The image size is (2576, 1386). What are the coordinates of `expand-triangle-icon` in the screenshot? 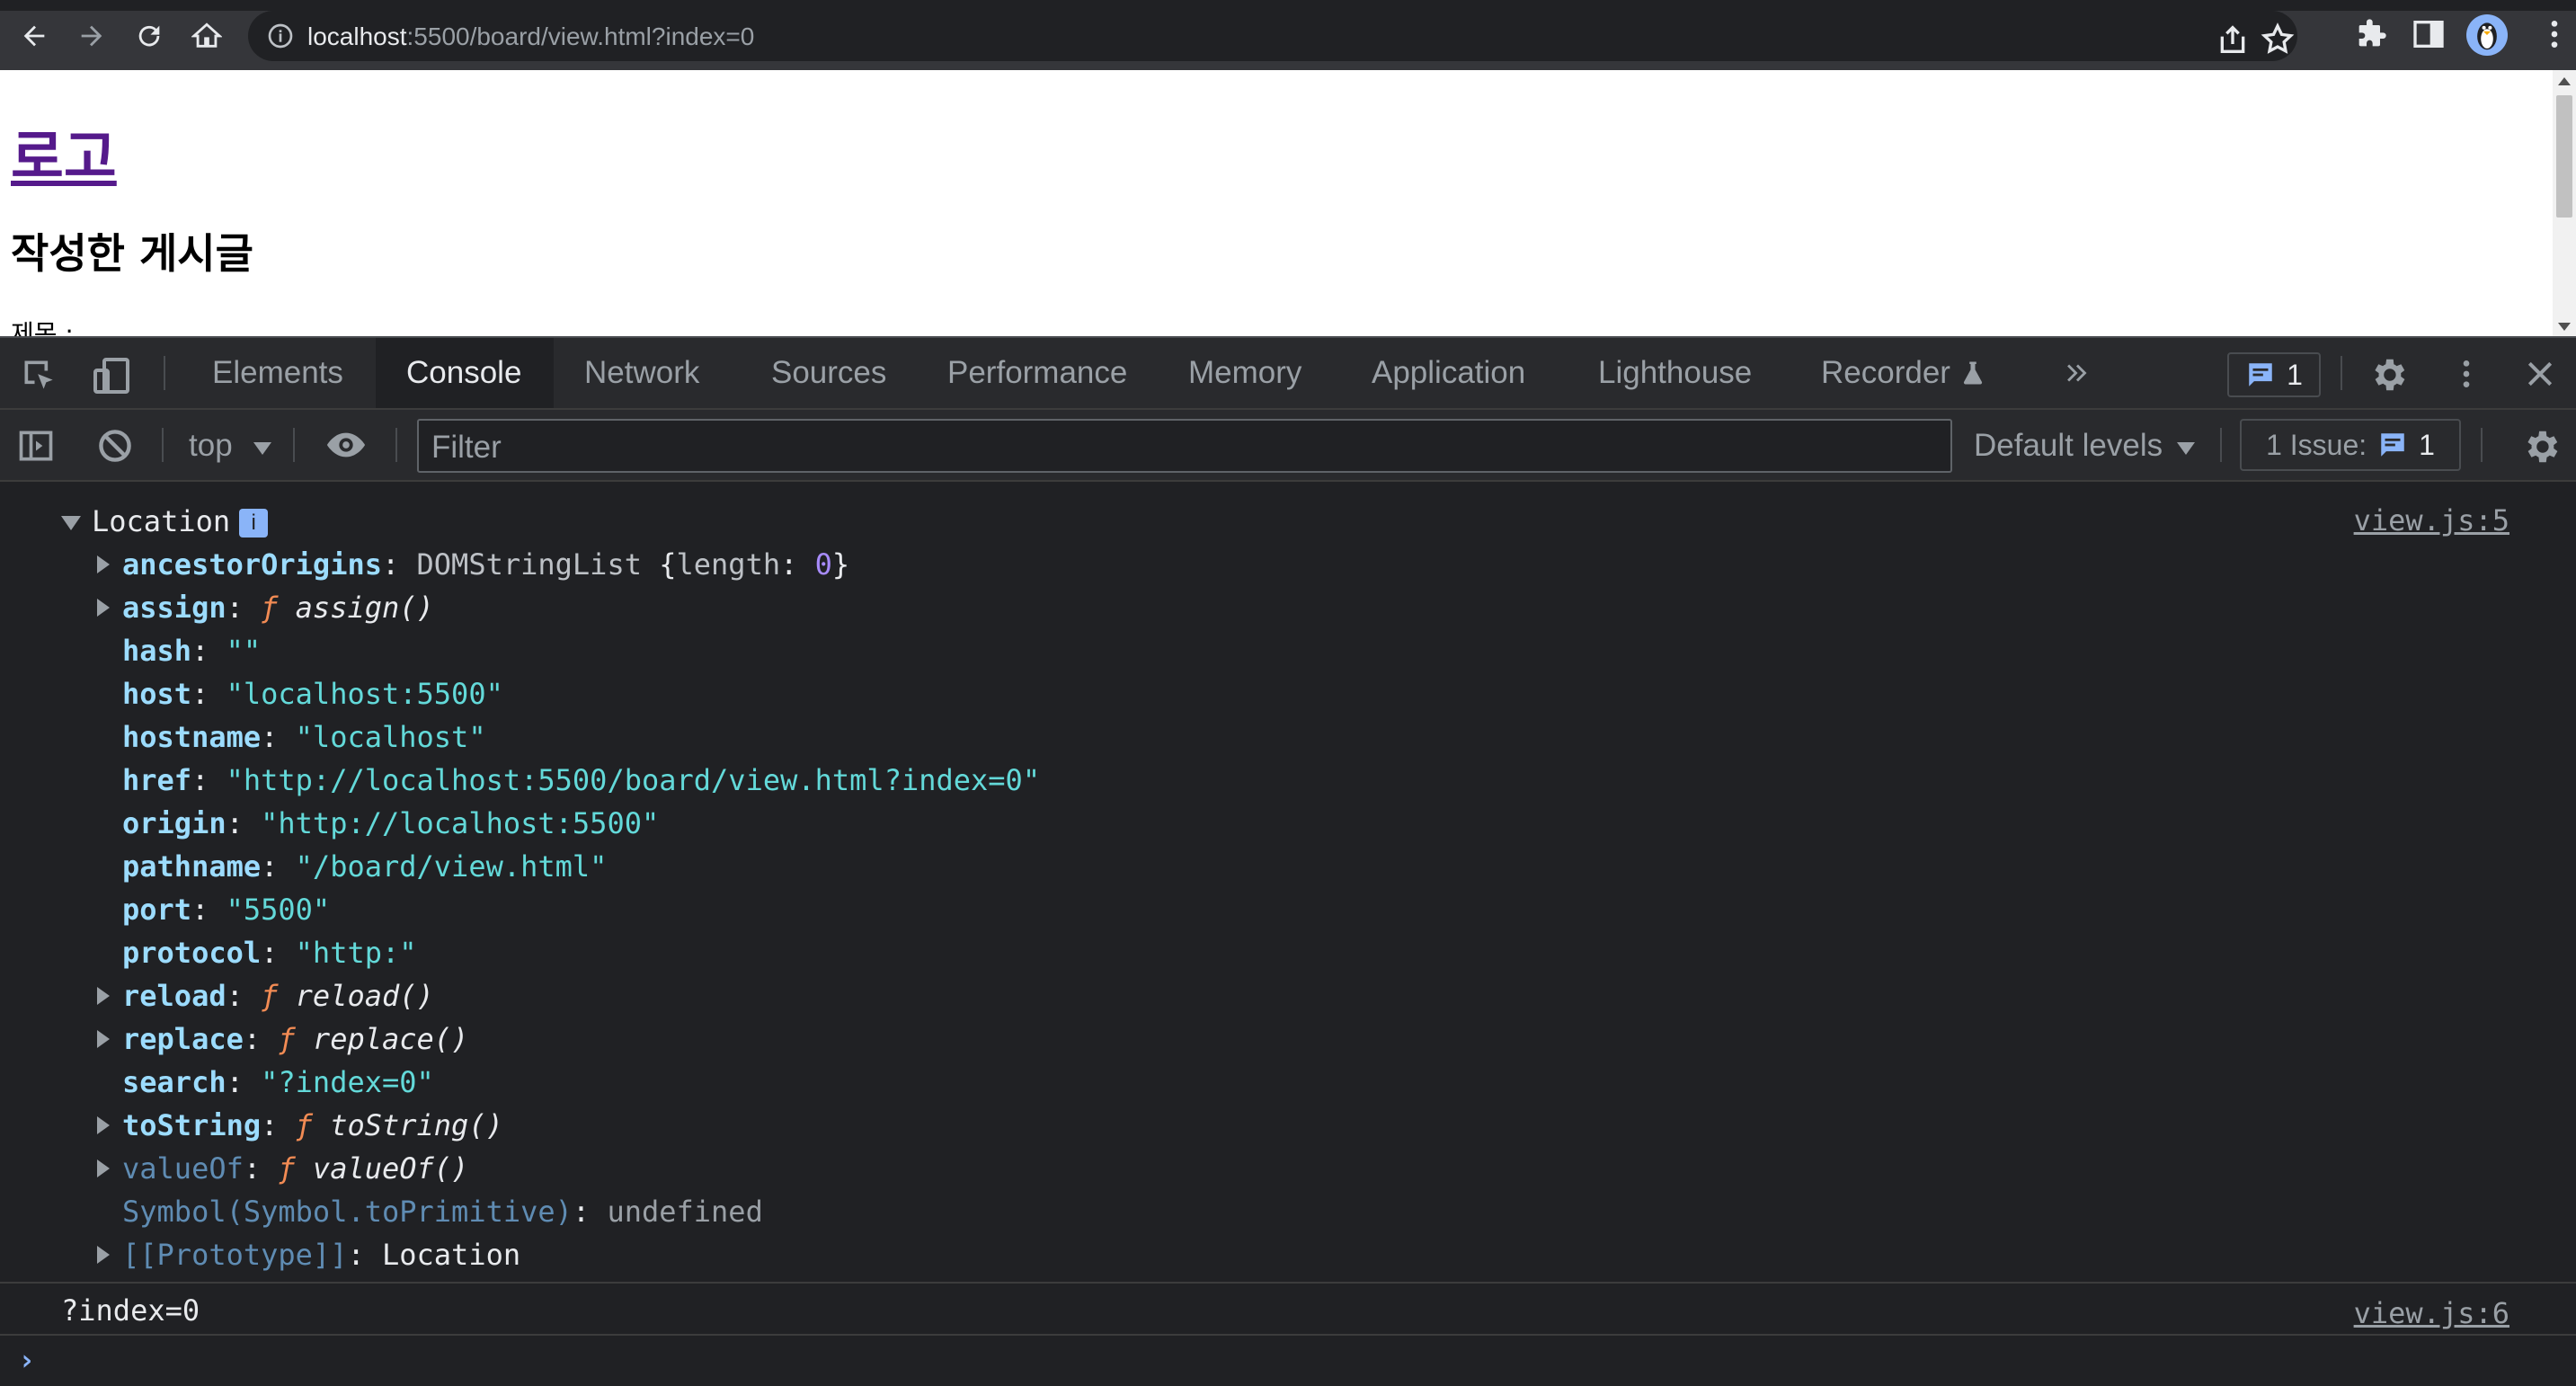 It's located at (71, 523).